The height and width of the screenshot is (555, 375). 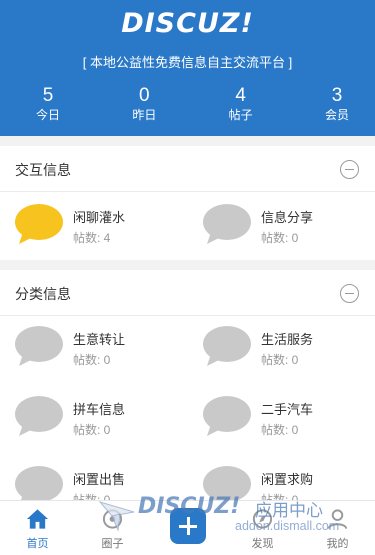 What do you see at coordinates (112, 544) in the screenshot?
I see `tab-label: 圈子` at bounding box center [112, 544].